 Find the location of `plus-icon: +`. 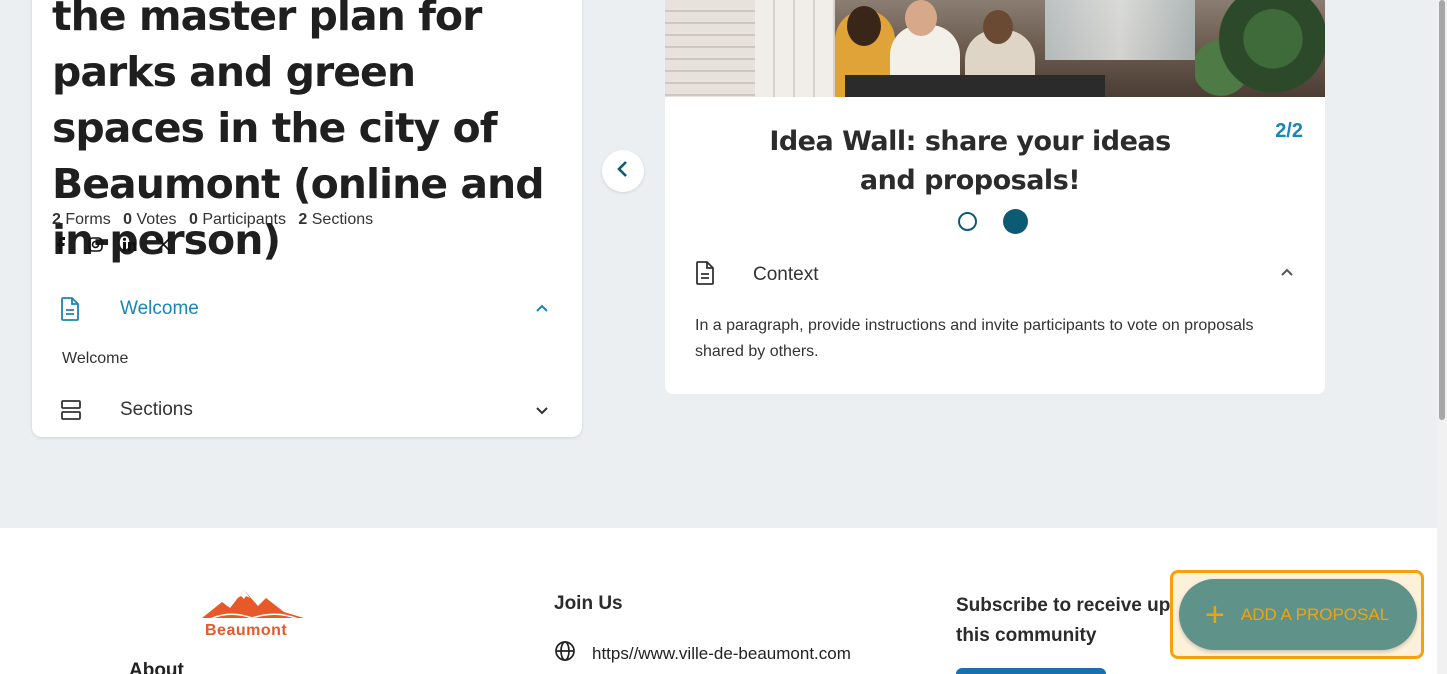

plus-icon: + is located at coordinates (1215, 614).